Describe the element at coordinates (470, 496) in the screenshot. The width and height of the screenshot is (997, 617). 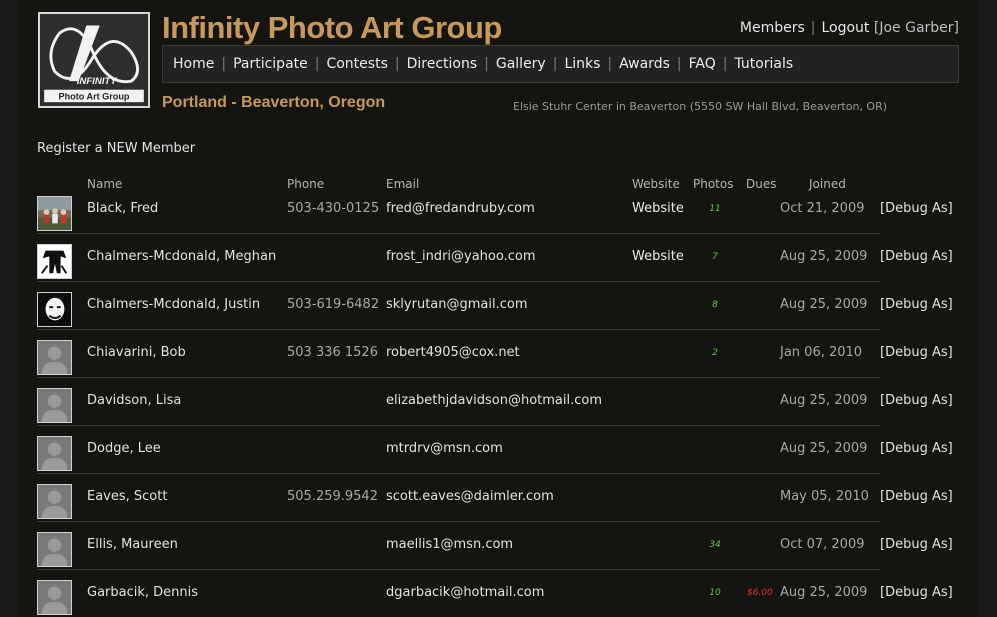
I see `member-email: scott.eaves@daimler.com` at that location.